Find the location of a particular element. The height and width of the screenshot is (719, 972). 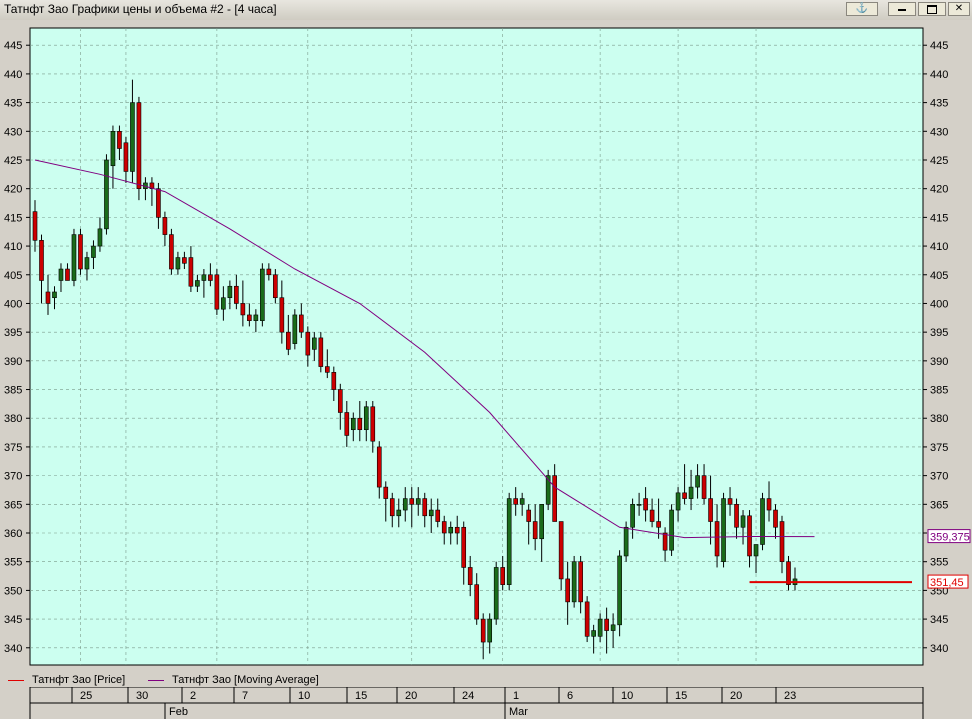

month-label: Feb is located at coordinates (178, 712).